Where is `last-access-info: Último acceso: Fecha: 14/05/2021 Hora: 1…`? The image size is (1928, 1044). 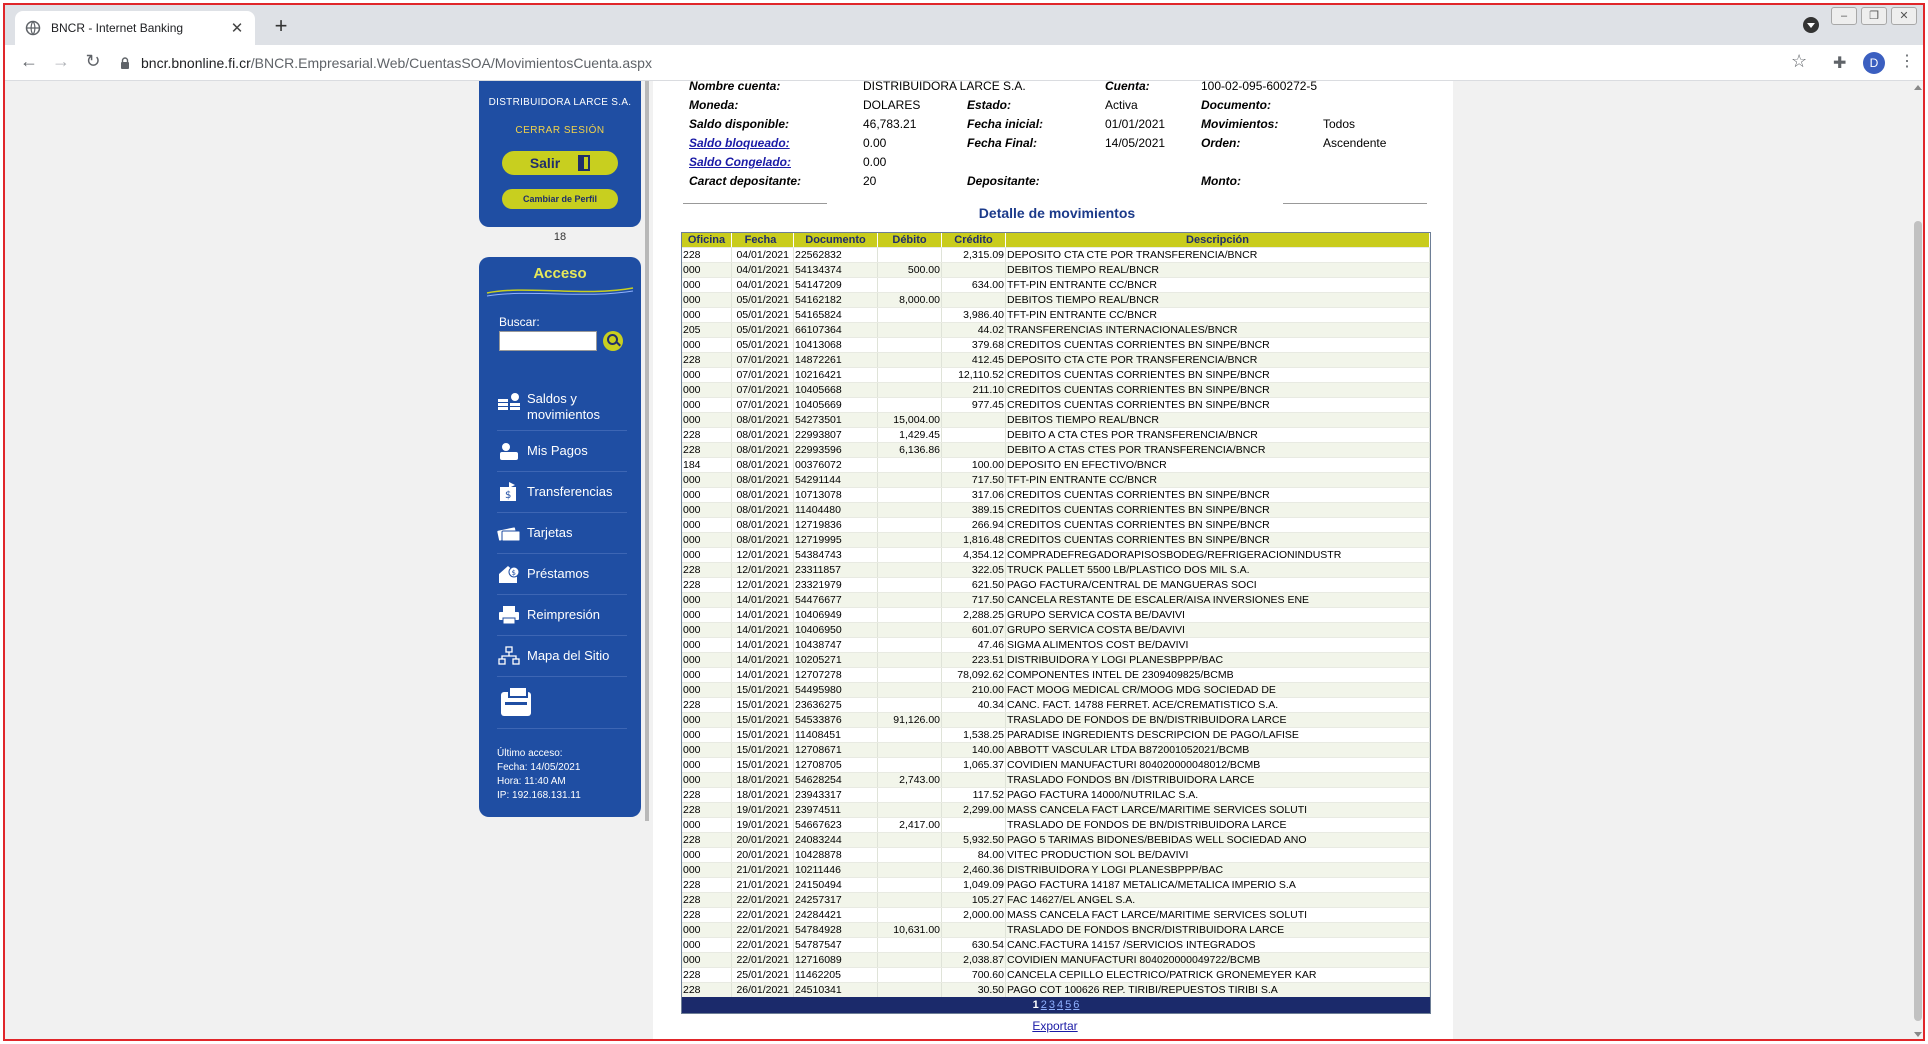
last-access-info: Último acceso: Fecha: 14/05/2021 Hora: 1… is located at coordinates (539, 775).